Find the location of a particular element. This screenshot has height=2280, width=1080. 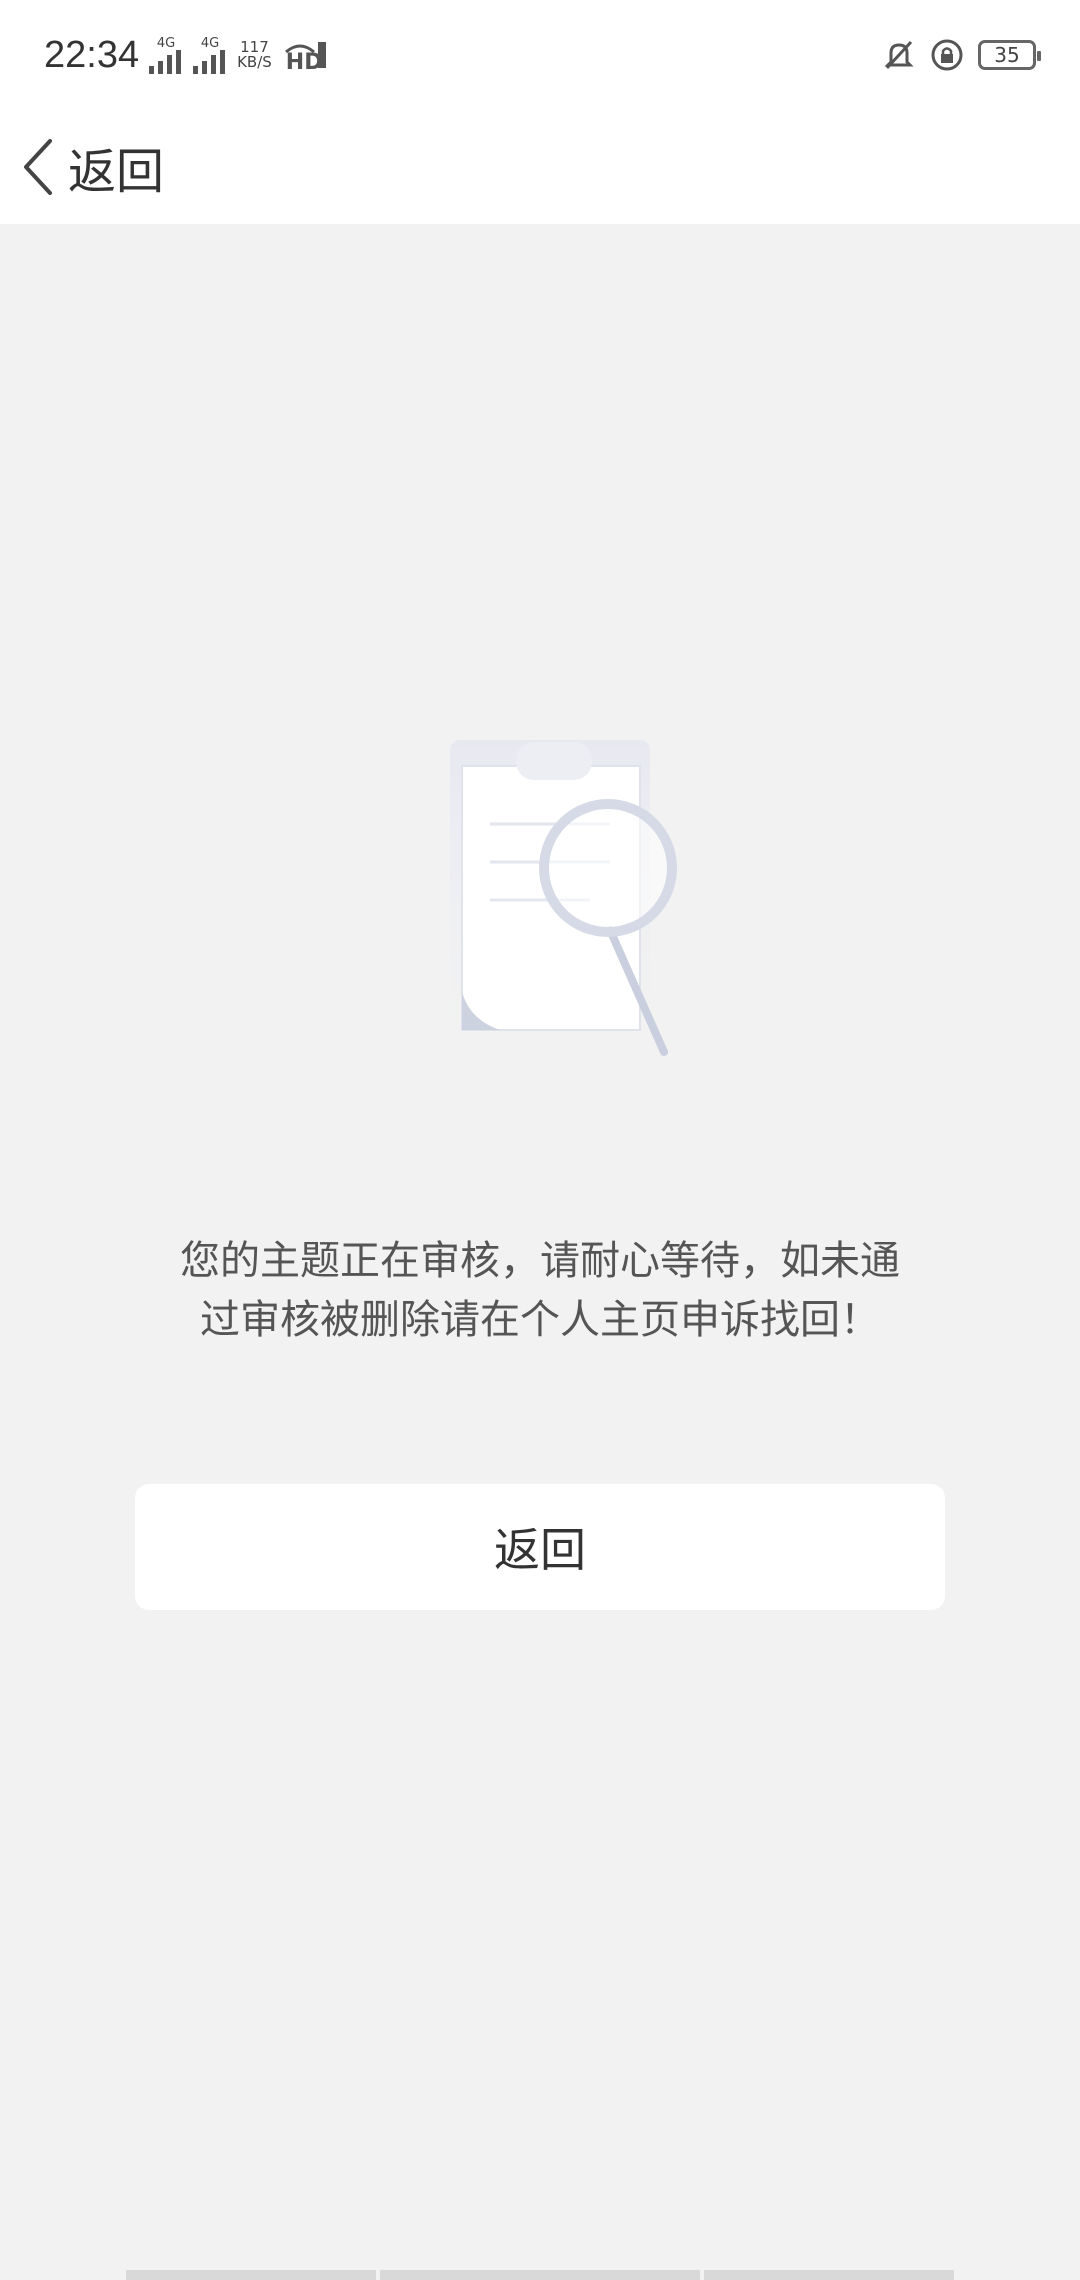

return-button: 返回 is located at coordinates (540, 1547).